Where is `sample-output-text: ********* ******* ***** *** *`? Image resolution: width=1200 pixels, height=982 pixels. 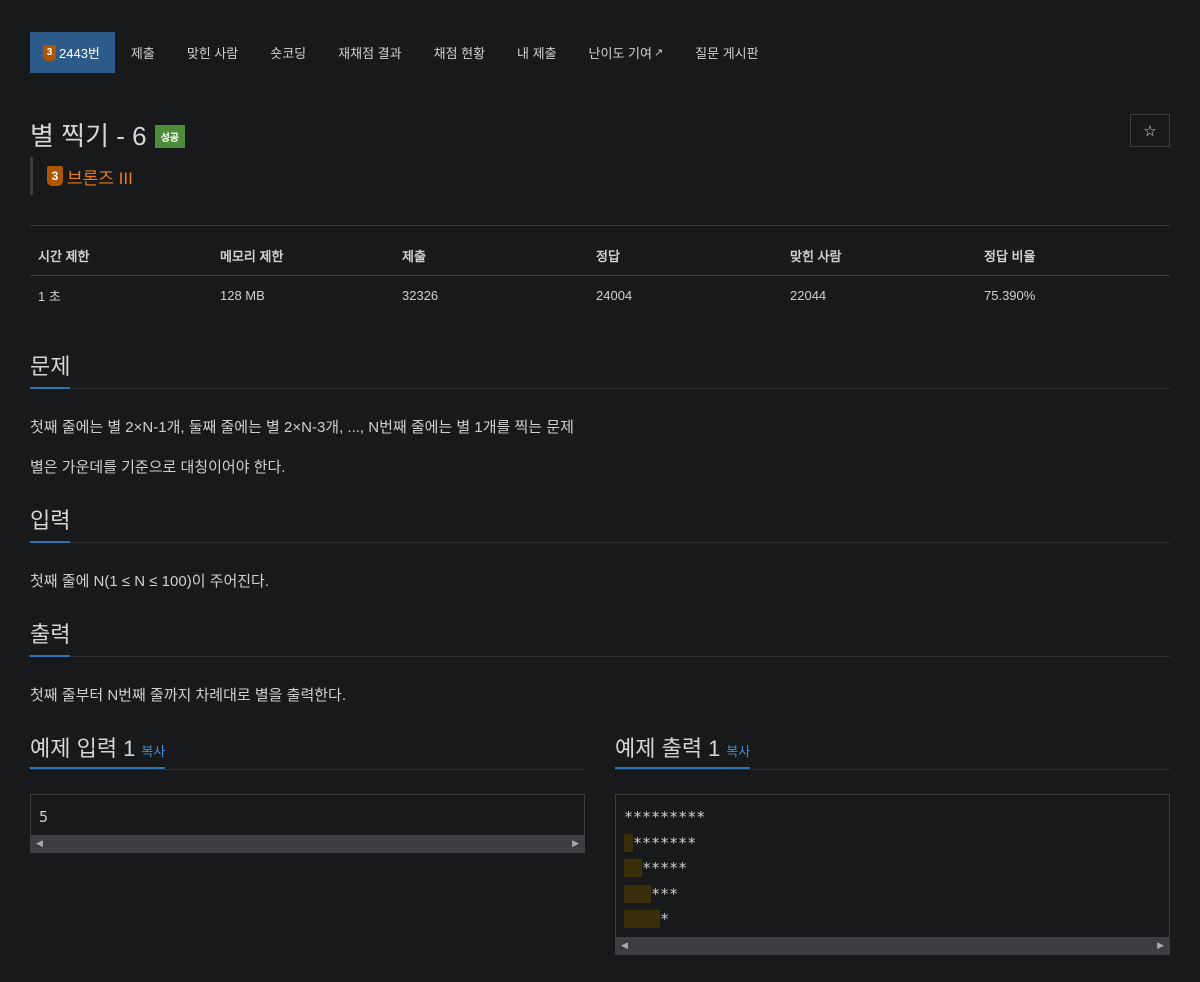
sample-output-text: ********* ******* ***** *** * is located at coordinates (892, 866).